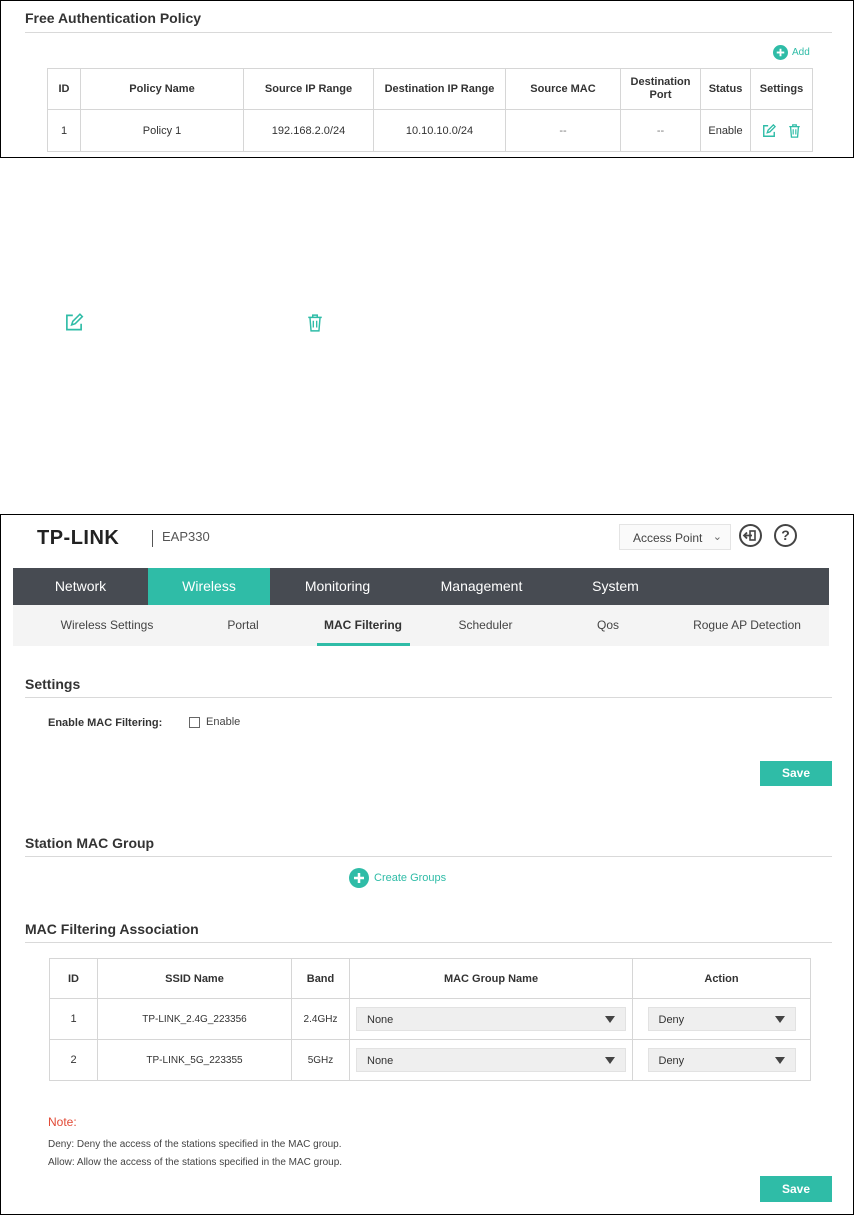  What do you see at coordinates (320, 1060) in the screenshot?
I see `cell-band: 5GHz` at bounding box center [320, 1060].